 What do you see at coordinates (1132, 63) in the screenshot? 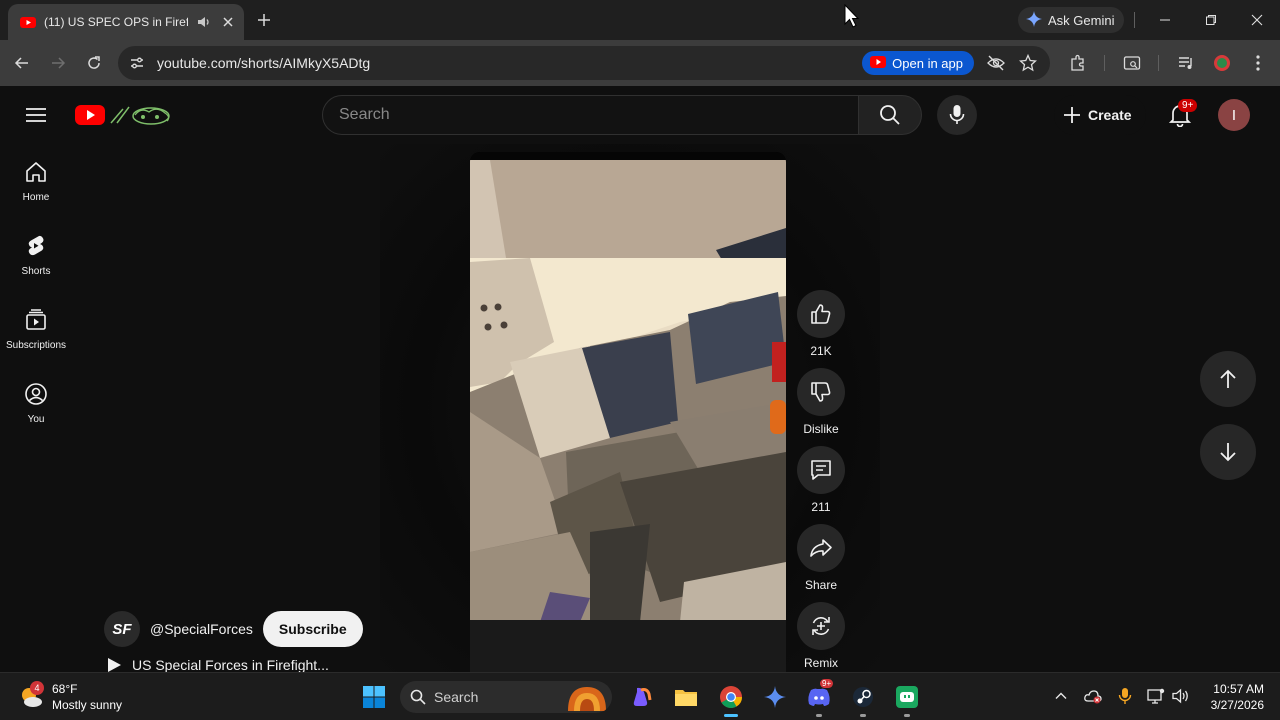
I see `tab-search-icon` at bounding box center [1132, 63].